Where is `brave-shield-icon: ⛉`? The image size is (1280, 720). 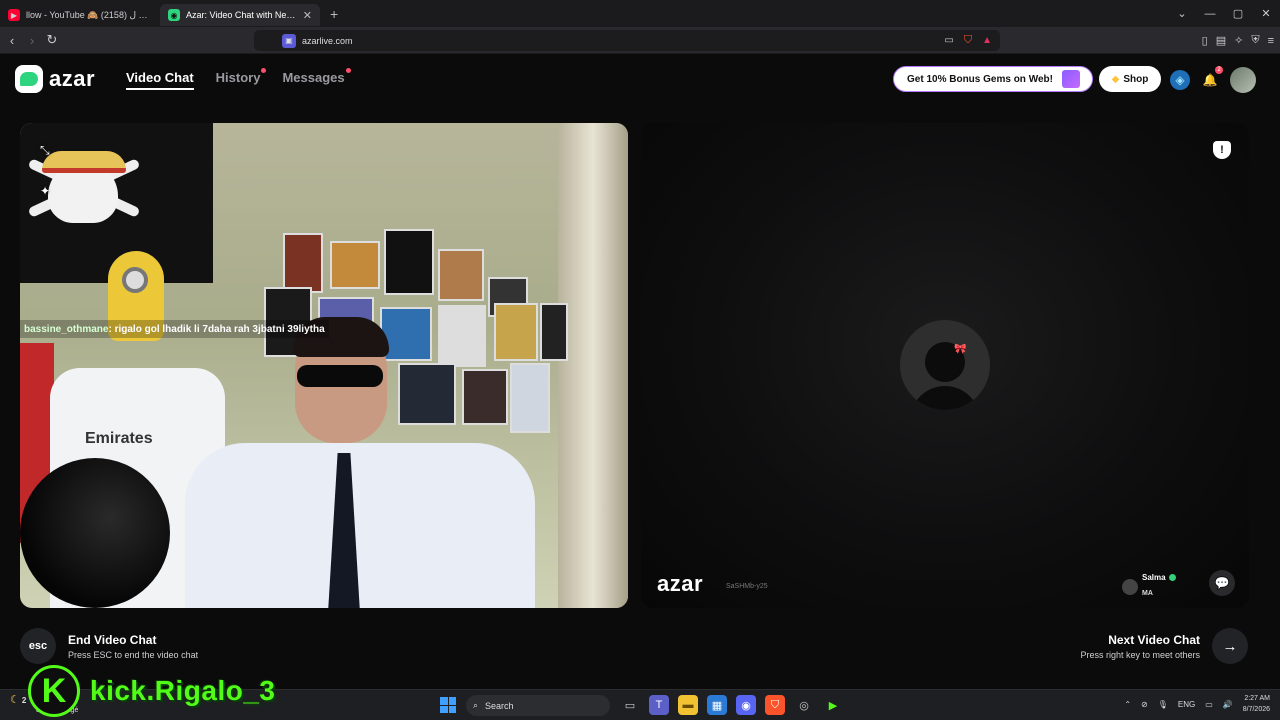
brave-shield-icon: ⛉ is located at coordinates (968, 40).